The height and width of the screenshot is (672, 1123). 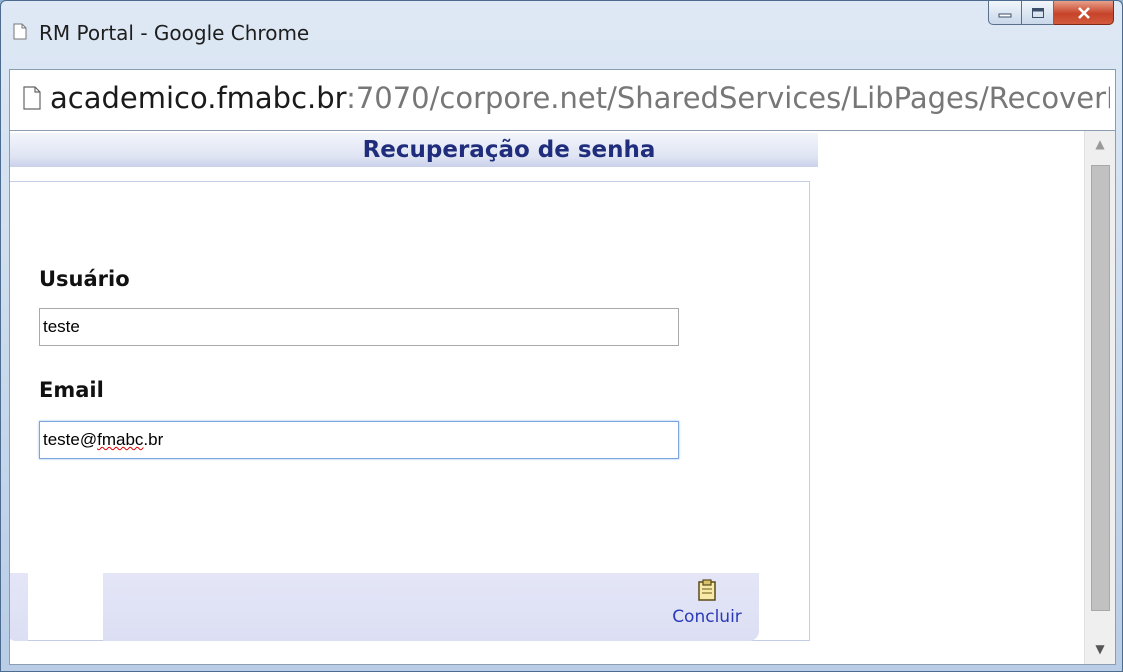 What do you see at coordinates (707, 617) in the screenshot?
I see `concluir-label: Concluir` at bounding box center [707, 617].